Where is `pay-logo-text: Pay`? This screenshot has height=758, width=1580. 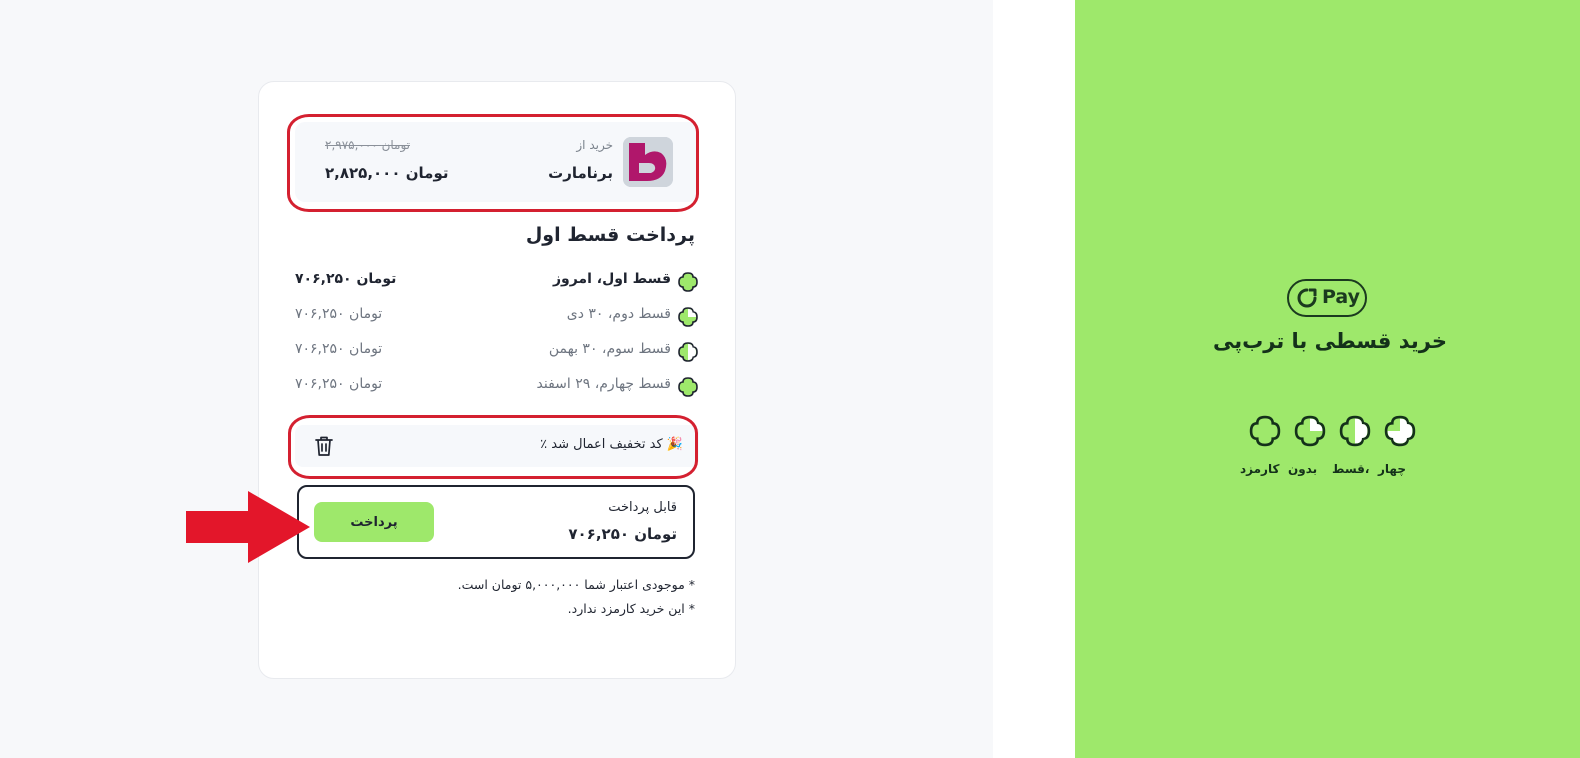 pay-logo-text: Pay is located at coordinates (1341, 297).